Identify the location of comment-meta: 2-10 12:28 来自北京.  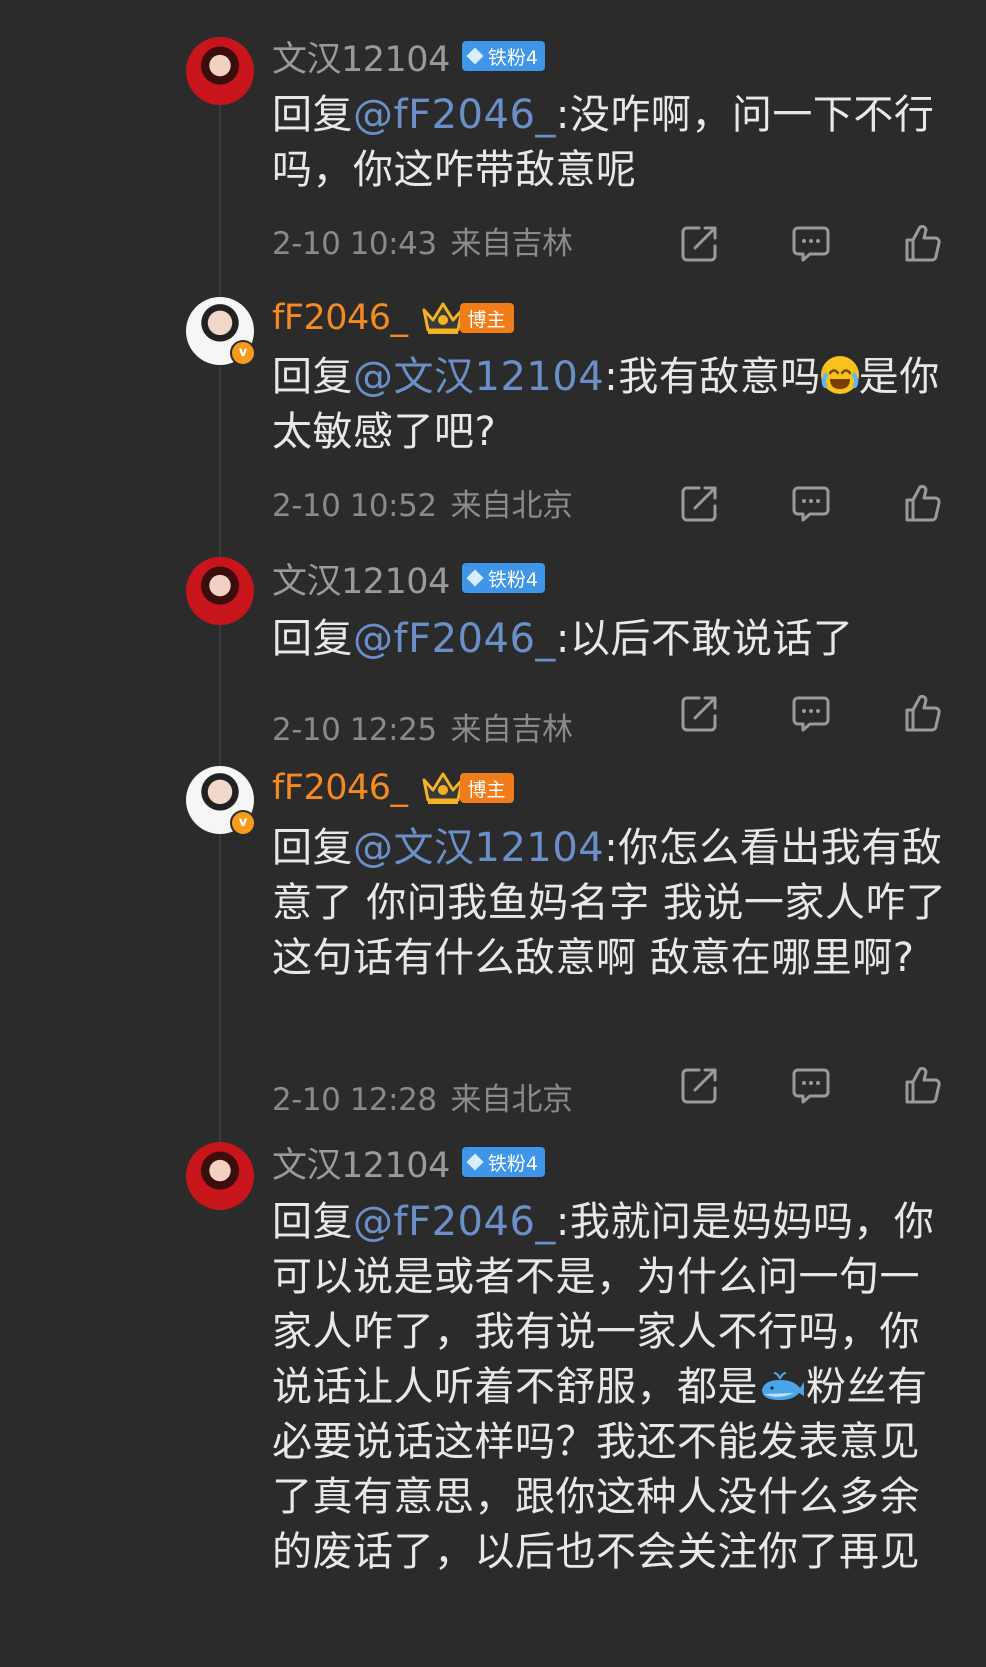
(429, 1096).